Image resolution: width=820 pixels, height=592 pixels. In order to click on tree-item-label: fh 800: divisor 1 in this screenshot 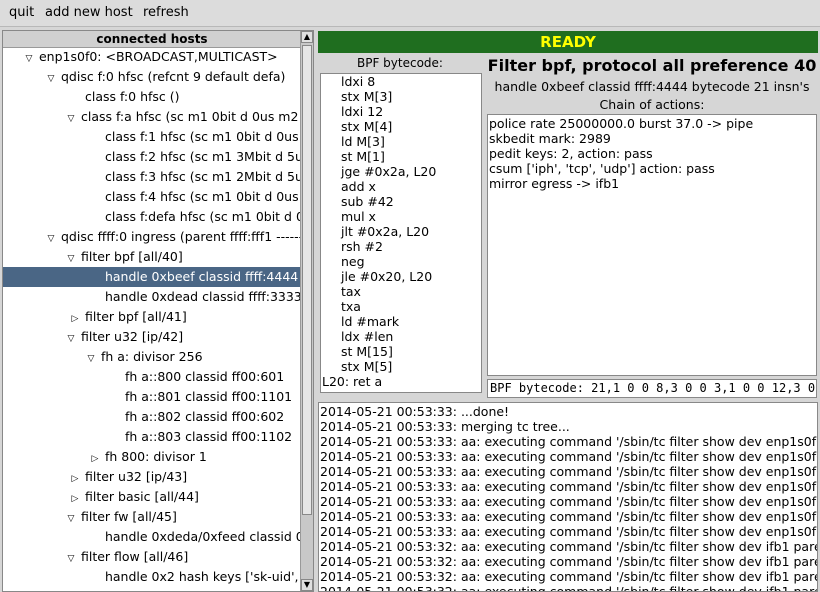, I will do `click(154, 456)`.